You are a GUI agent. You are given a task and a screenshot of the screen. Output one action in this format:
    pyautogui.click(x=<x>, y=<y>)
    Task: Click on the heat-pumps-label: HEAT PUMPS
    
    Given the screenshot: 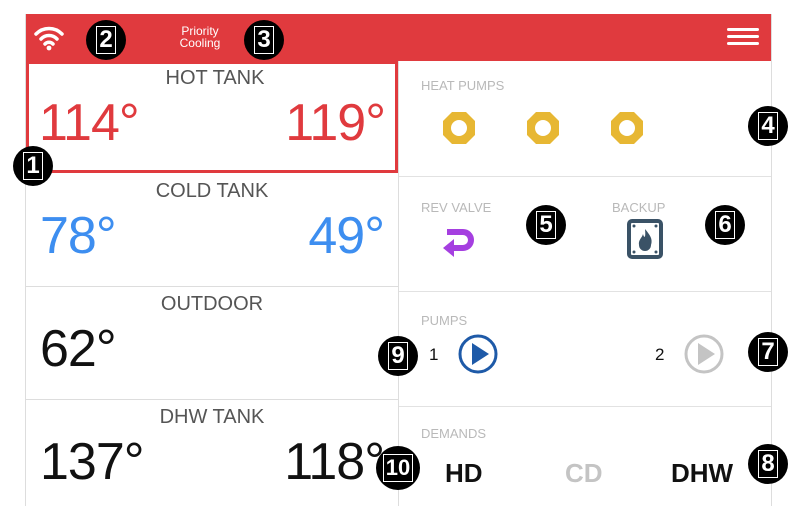 What is the action you would take?
    pyautogui.click(x=463, y=85)
    